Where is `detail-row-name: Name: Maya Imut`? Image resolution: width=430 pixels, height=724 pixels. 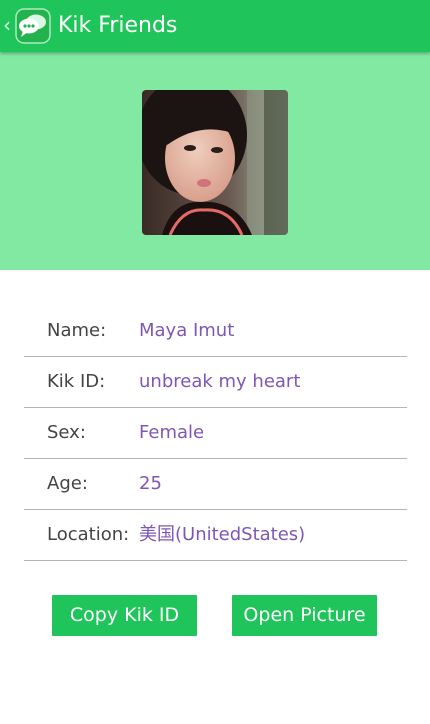
detail-row-name: Name: Maya Imut is located at coordinates (215, 331).